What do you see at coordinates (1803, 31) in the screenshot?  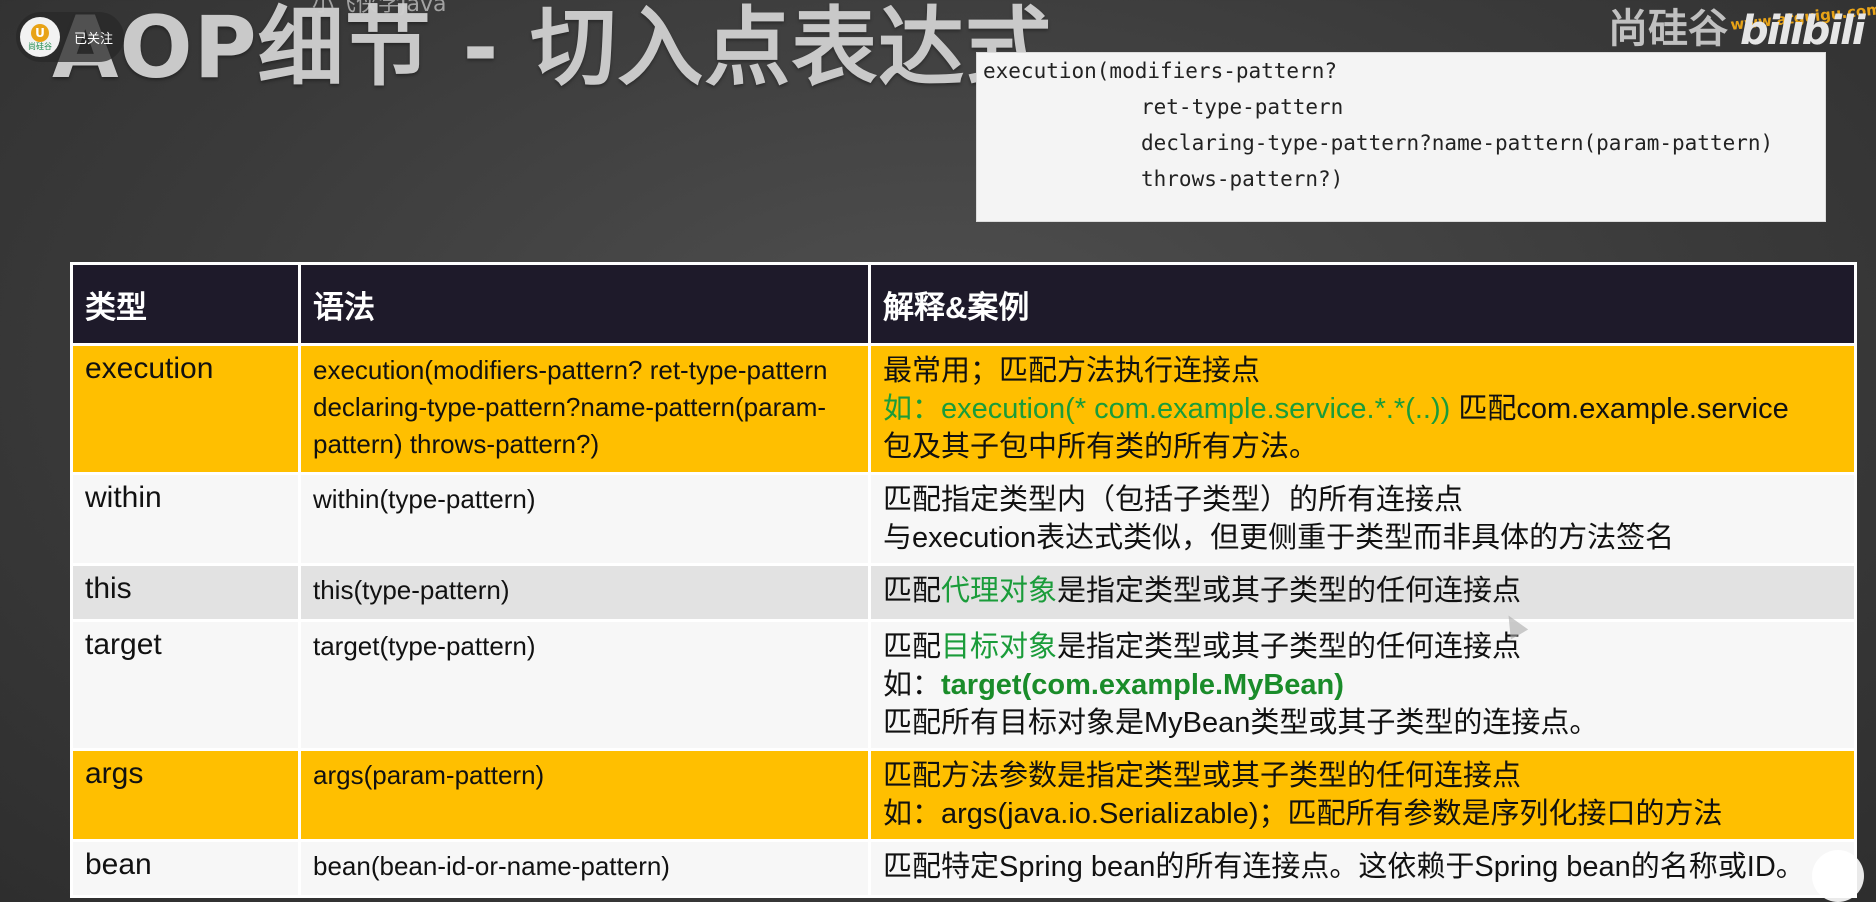 I see `bilibili-logo-icon: bilibili` at bounding box center [1803, 31].